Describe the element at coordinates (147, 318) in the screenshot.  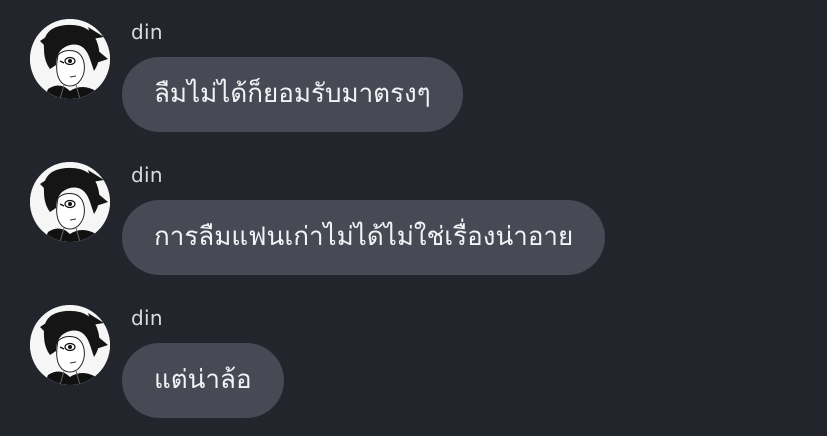
I see `sender-name: din` at that location.